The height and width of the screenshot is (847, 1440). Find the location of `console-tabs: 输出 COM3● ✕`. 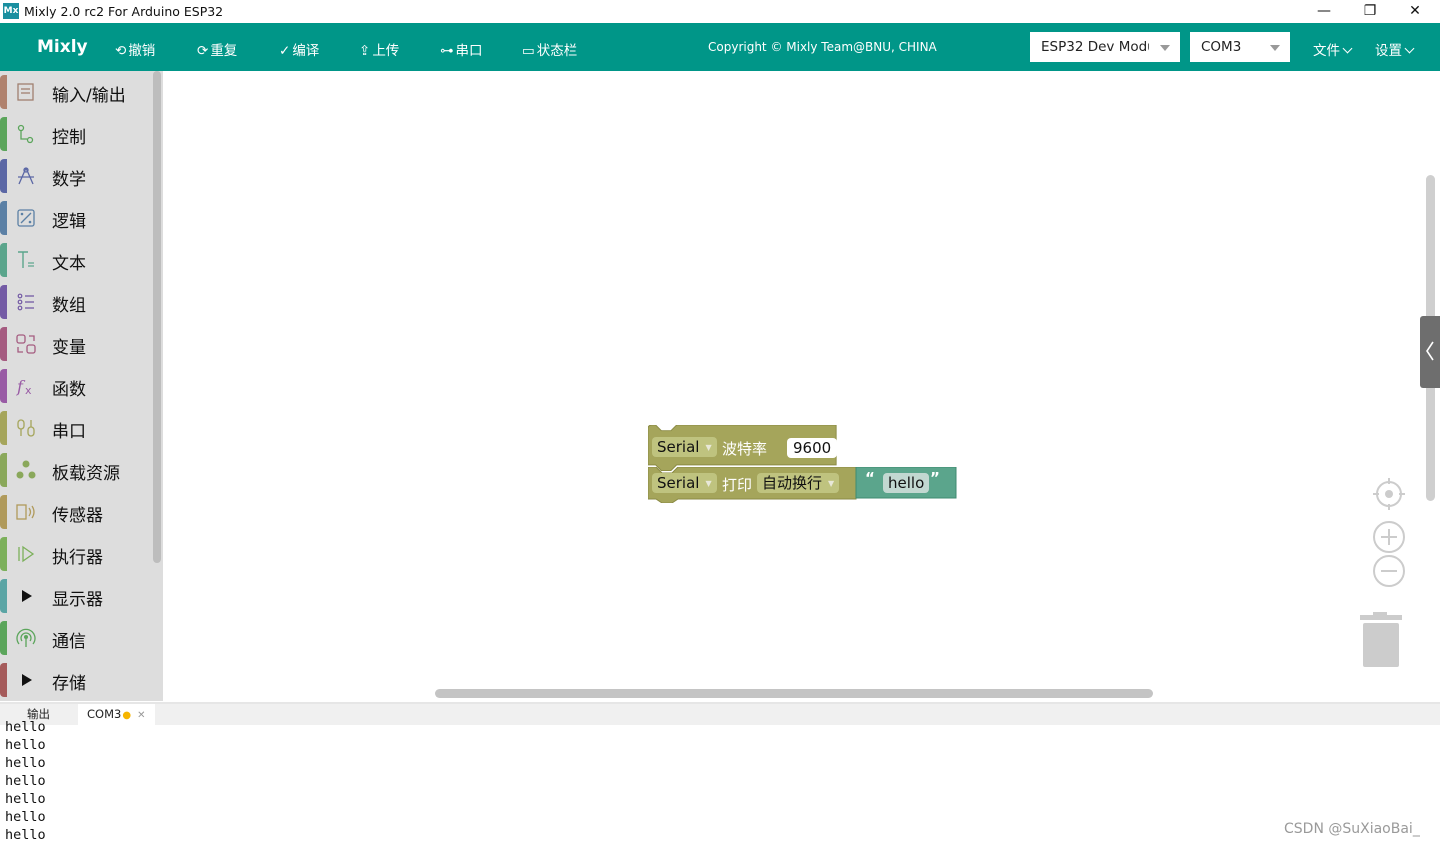

console-tabs: 输出 COM3● ✕ is located at coordinates (720, 714).